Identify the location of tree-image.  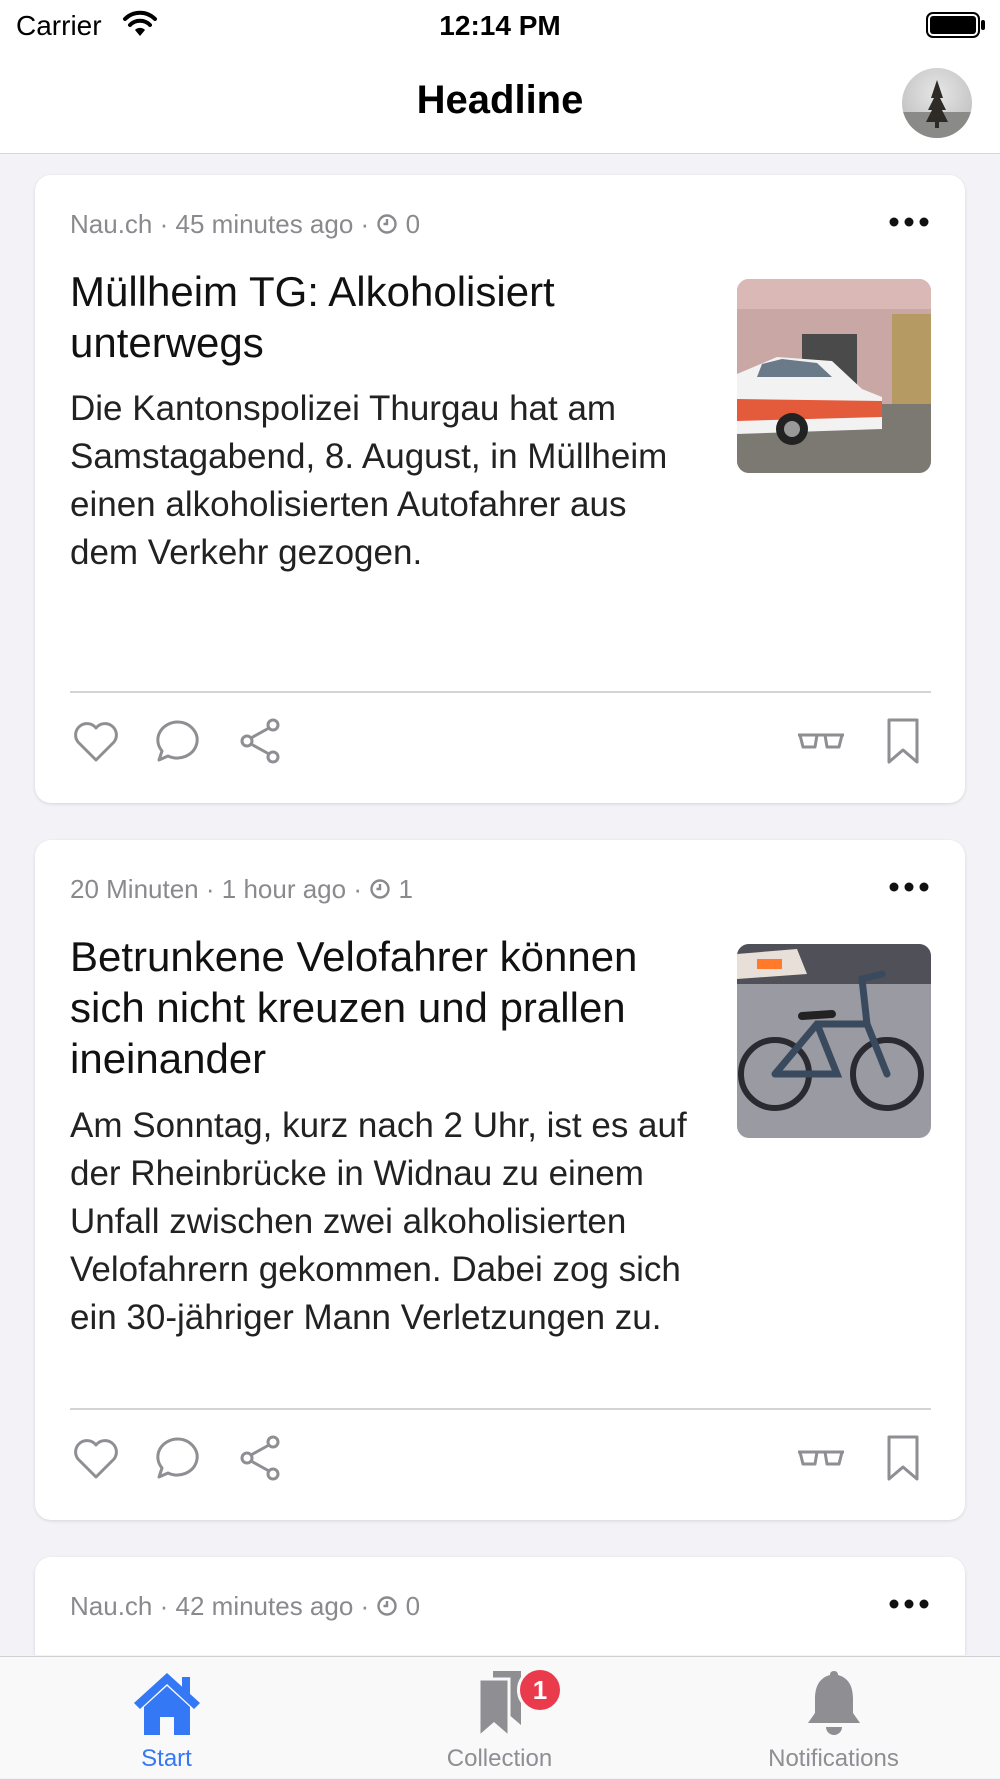
(937, 109).